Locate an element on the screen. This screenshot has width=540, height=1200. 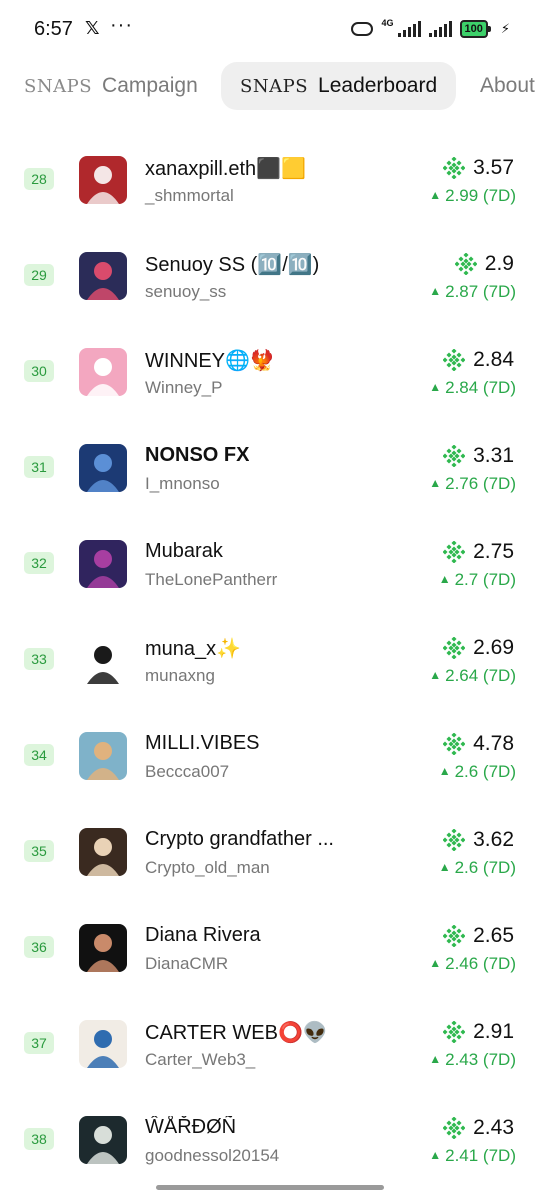
weekly-change: ▲ 2.41 (7D) is located at coordinates (472, 1156).